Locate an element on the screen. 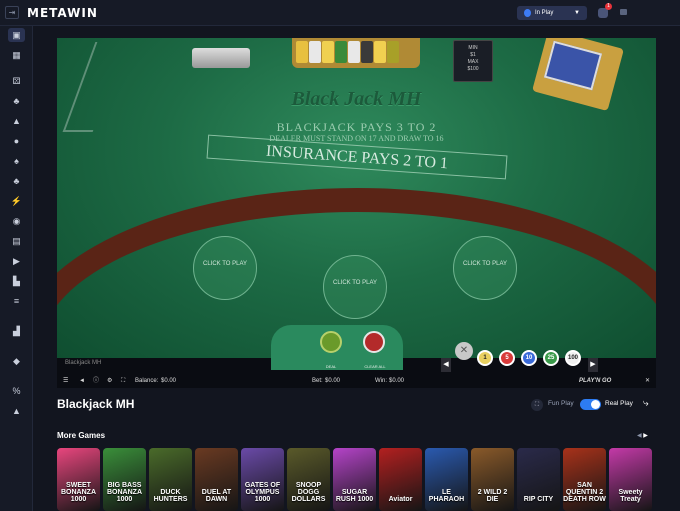 The image size is (680, 511). game-tile-label: SUGAR RUSH 1000 is located at coordinates (354, 496).